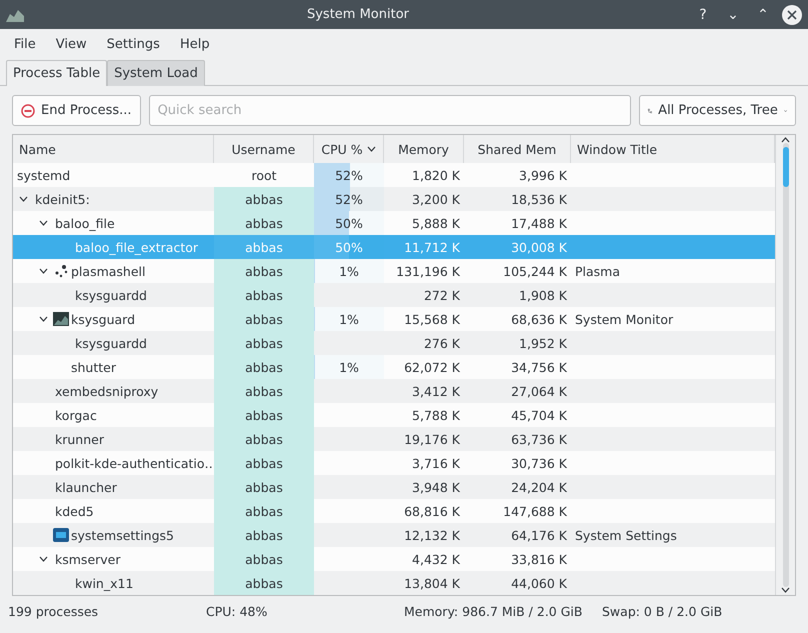 This screenshot has width=808, height=633. I want to click on window-title-value: System Settings, so click(626, 535).